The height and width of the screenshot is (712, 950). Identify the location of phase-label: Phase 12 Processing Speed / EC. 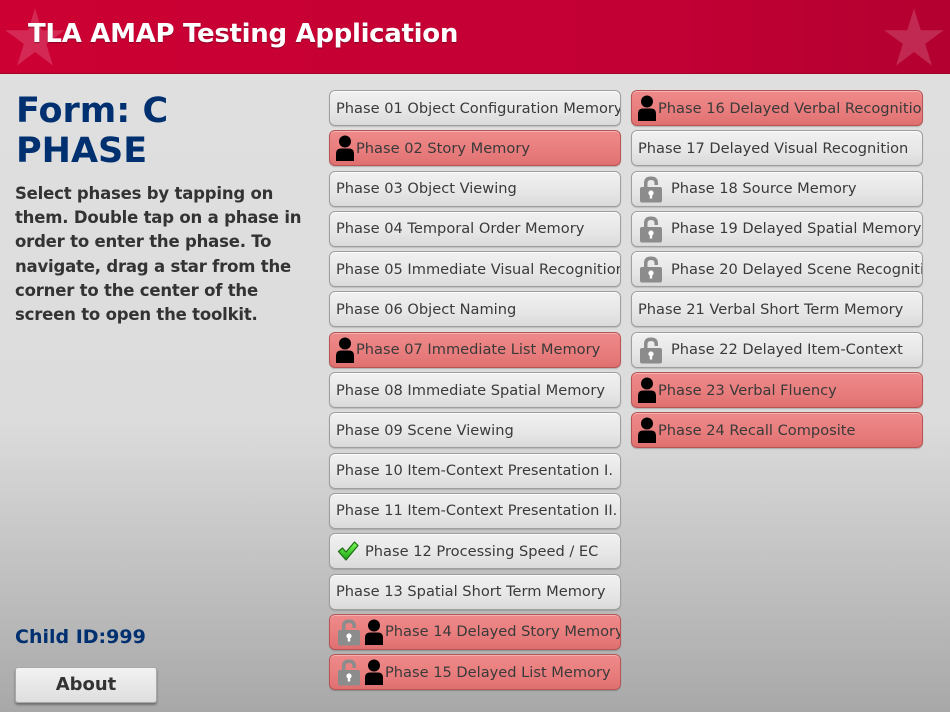
(482, 551).